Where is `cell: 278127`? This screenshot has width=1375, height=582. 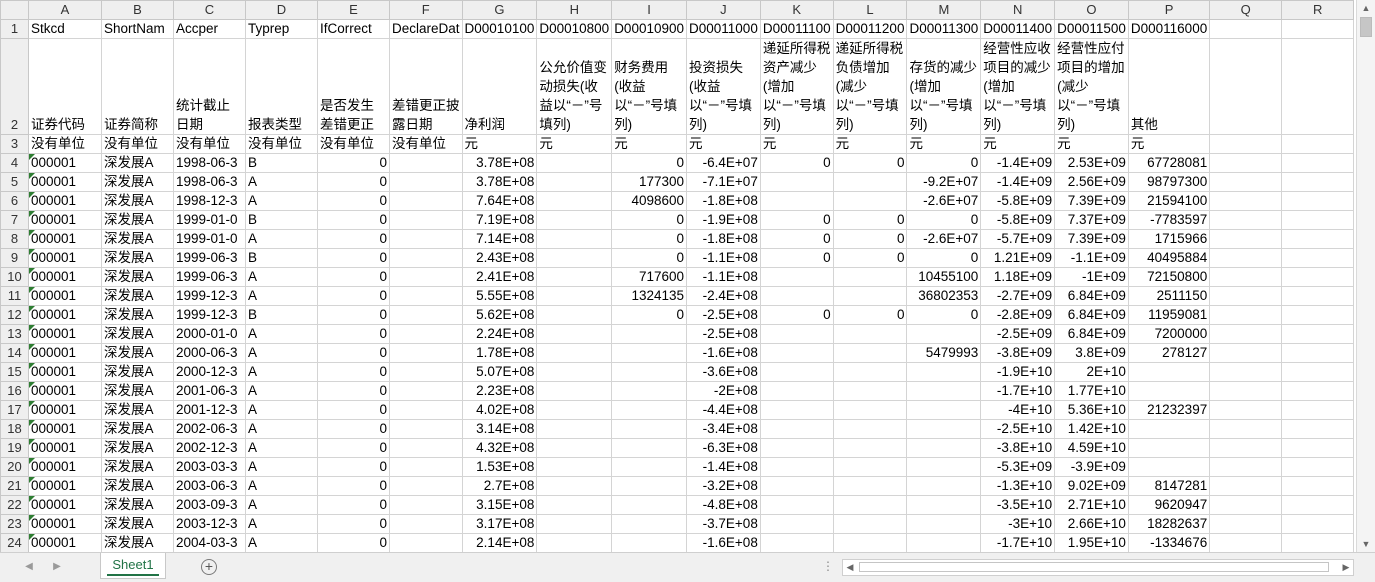
cell: 278127 is located at coordinates (1169, 353).